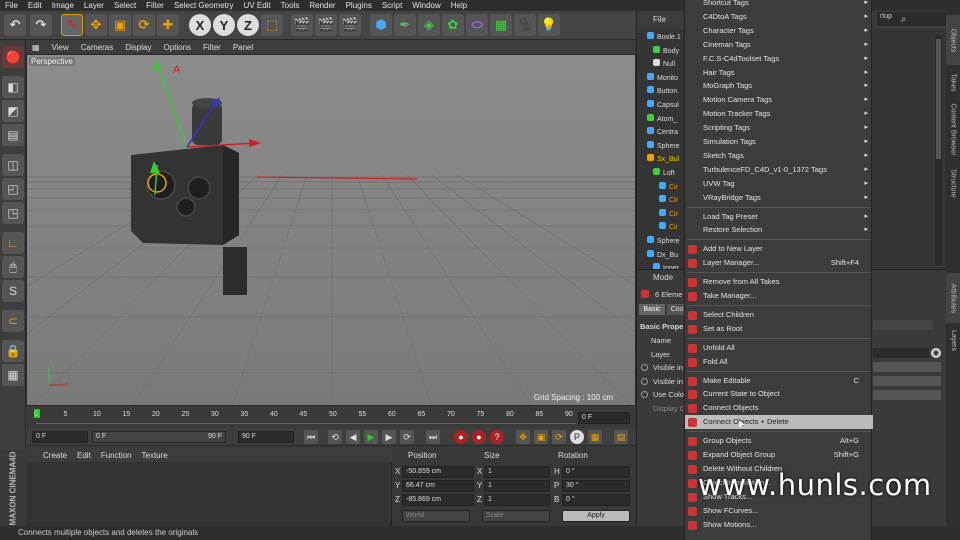 The width and height of the screenshot is (960, 540). I want to click on attr-mode-menu: Mode, so click(663, 277).